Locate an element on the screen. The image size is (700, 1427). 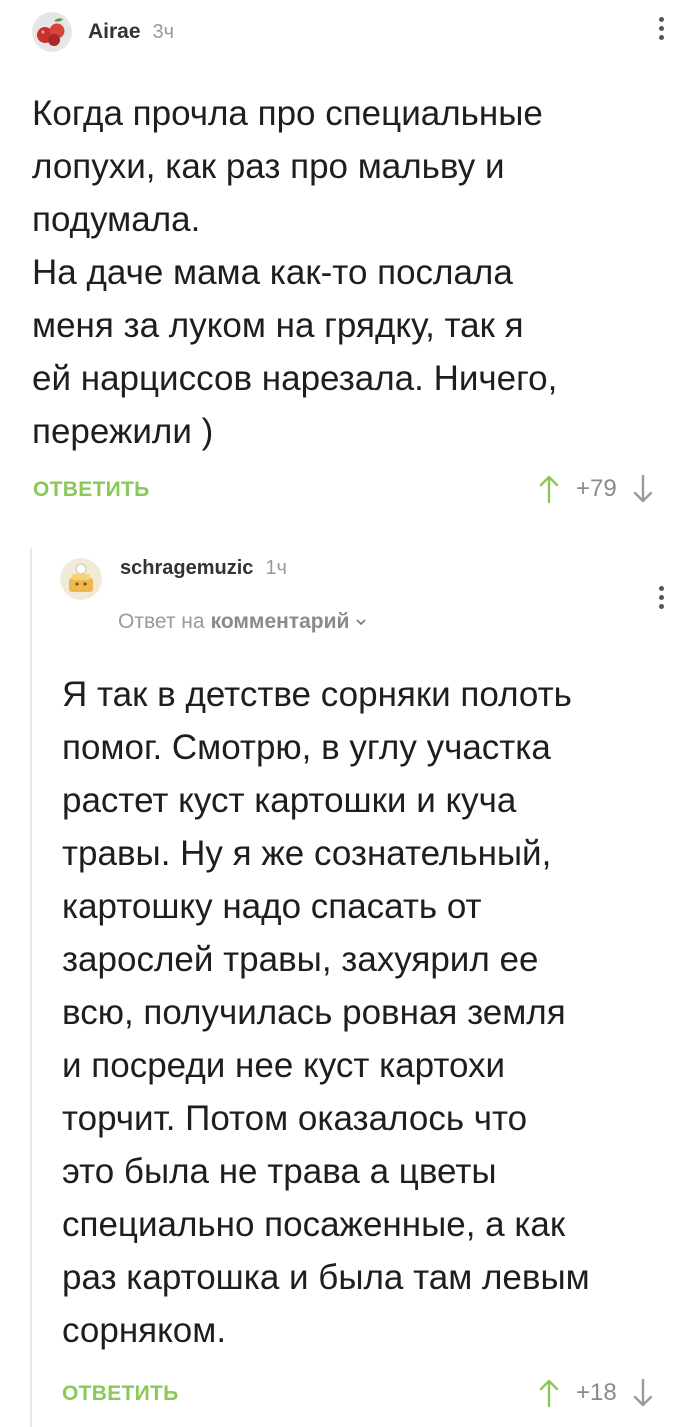
username: schragemuzic is located at coordinates (186, 568).